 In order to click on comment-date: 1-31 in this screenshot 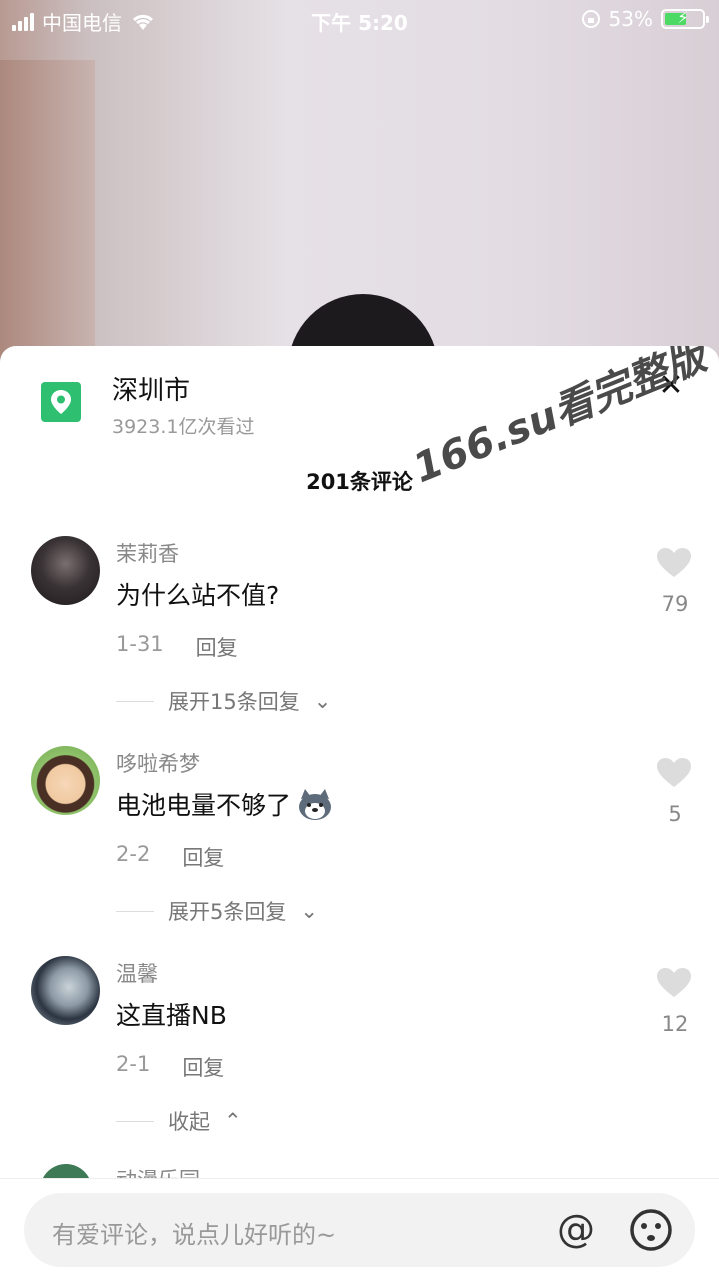, I will do `click(140, 644)`.